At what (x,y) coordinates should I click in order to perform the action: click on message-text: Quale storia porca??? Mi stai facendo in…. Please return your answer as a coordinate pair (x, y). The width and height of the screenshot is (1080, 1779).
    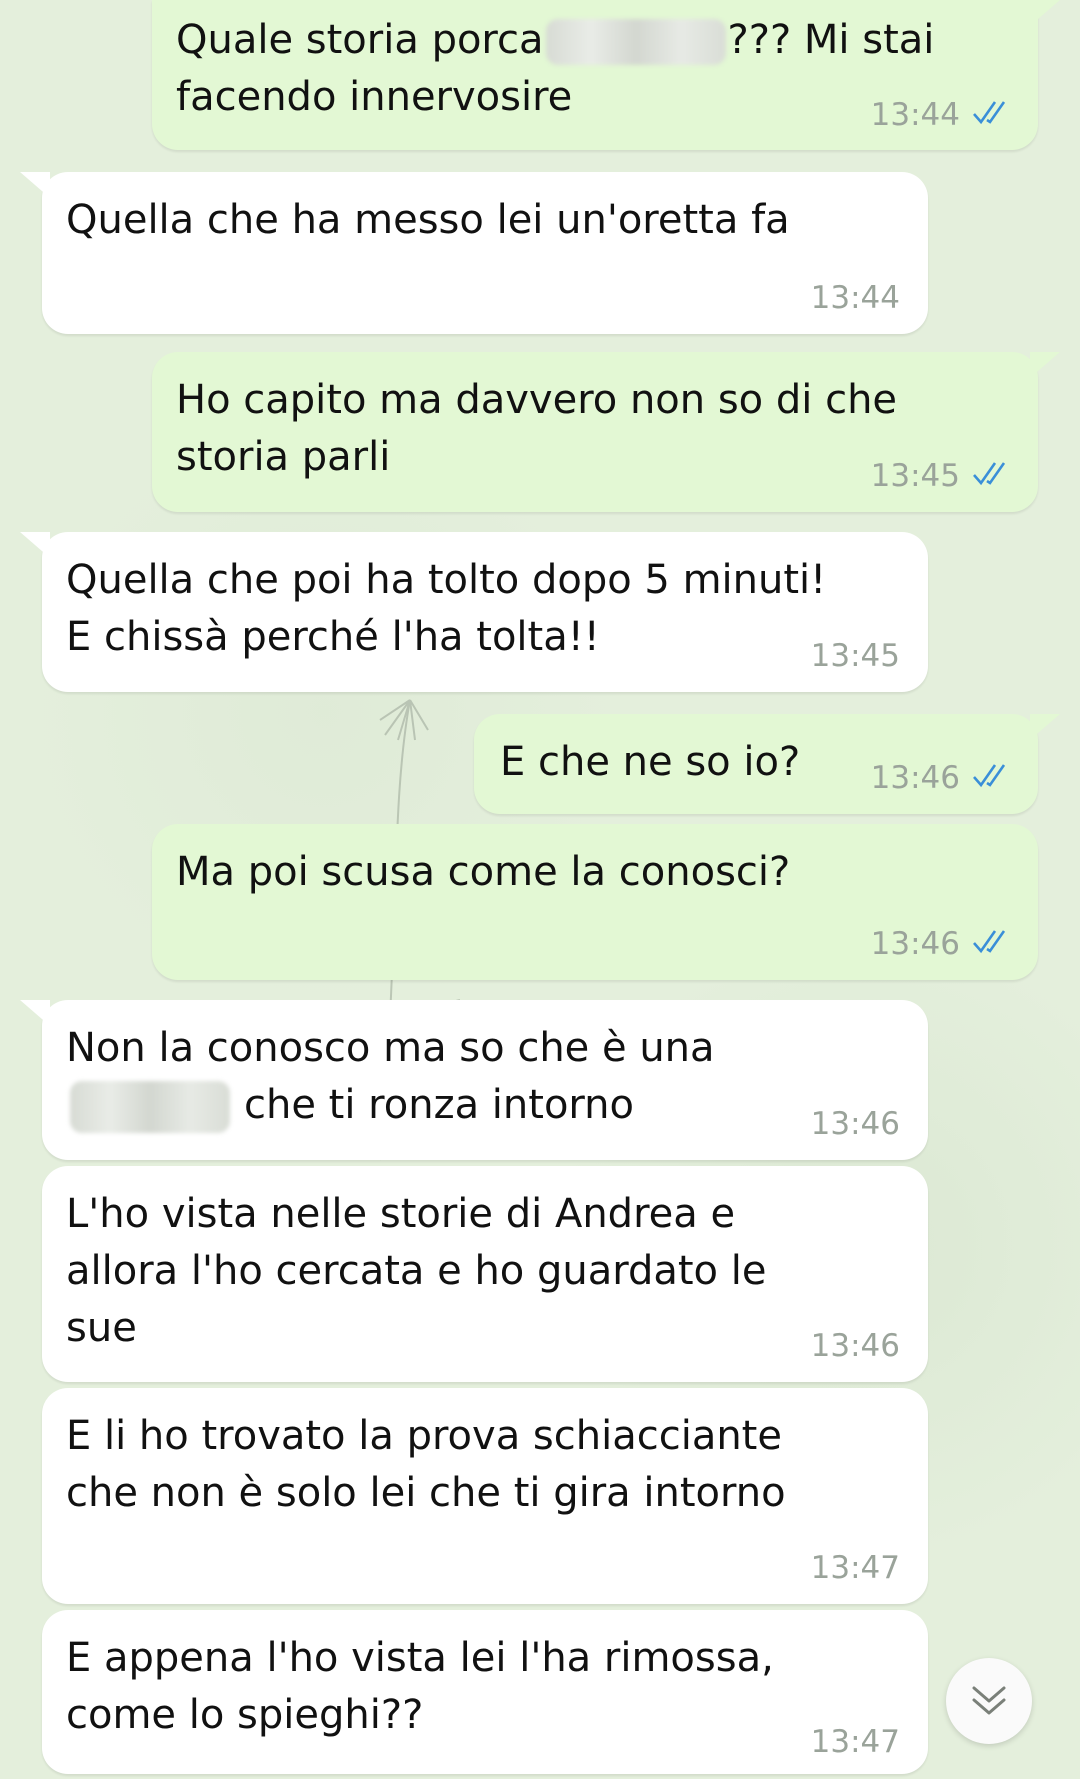
    Looking at the image, I should click on (555, 68).